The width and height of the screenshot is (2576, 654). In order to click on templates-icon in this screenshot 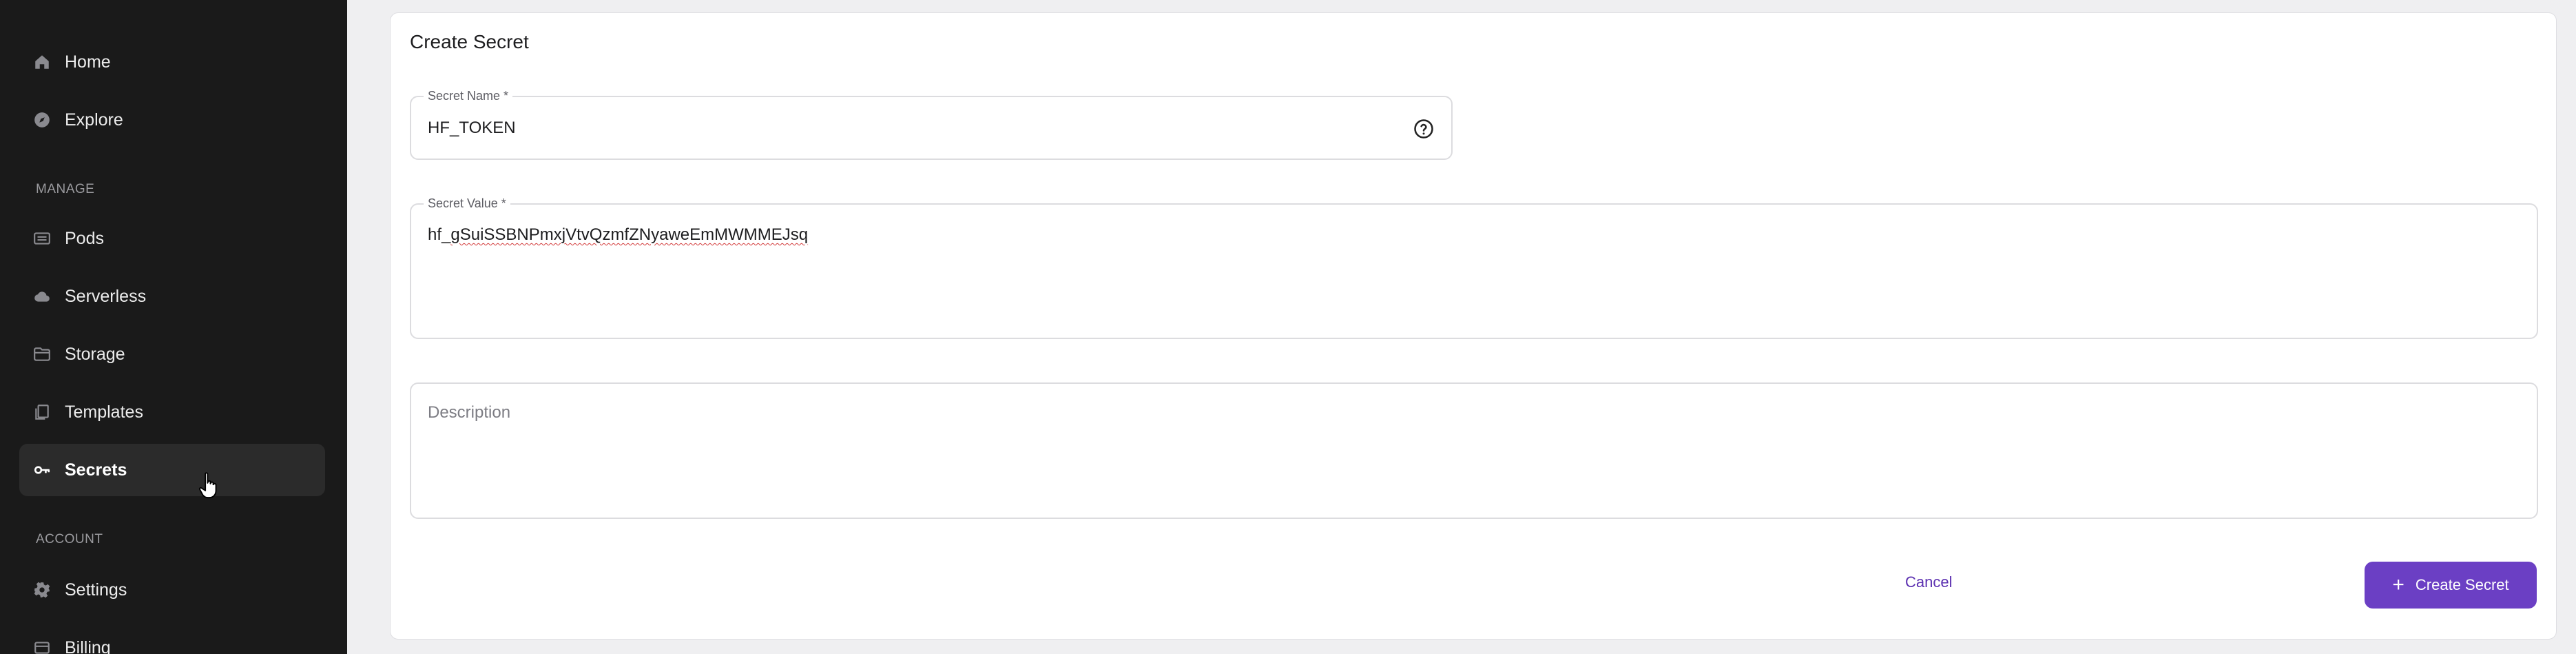, I will do `click(42, 412)`.